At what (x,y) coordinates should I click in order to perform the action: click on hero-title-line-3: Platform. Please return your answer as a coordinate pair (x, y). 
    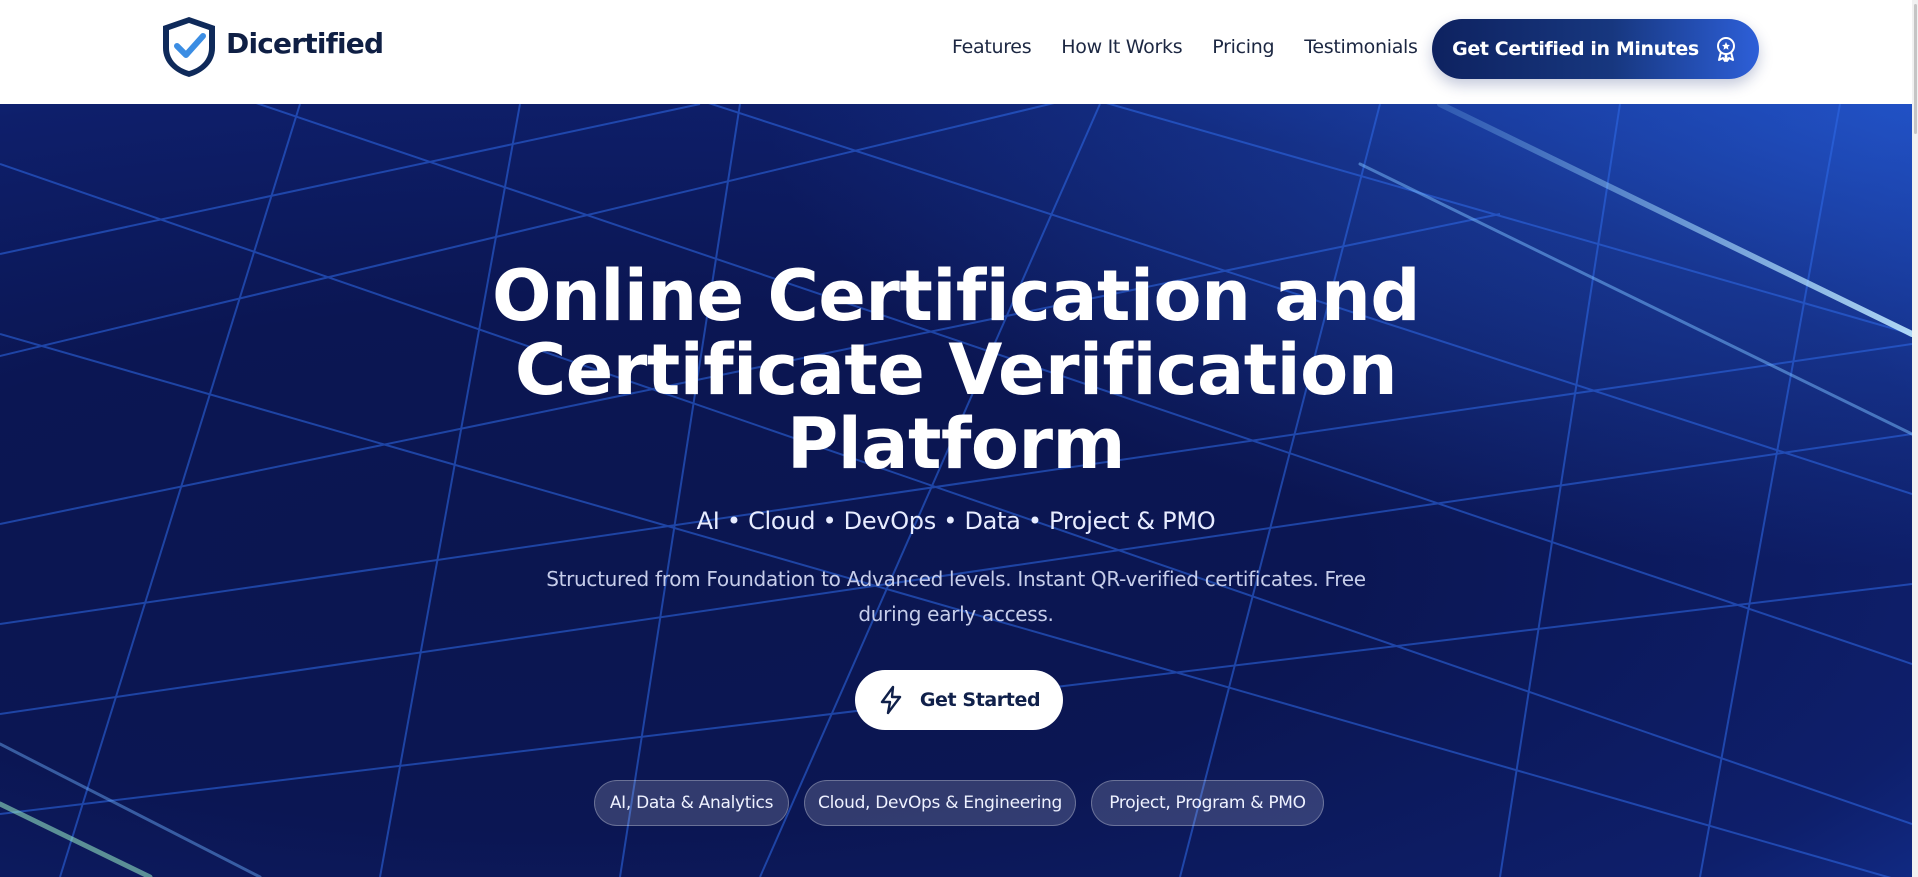
    Looking at the image, I should click on (956, 444).